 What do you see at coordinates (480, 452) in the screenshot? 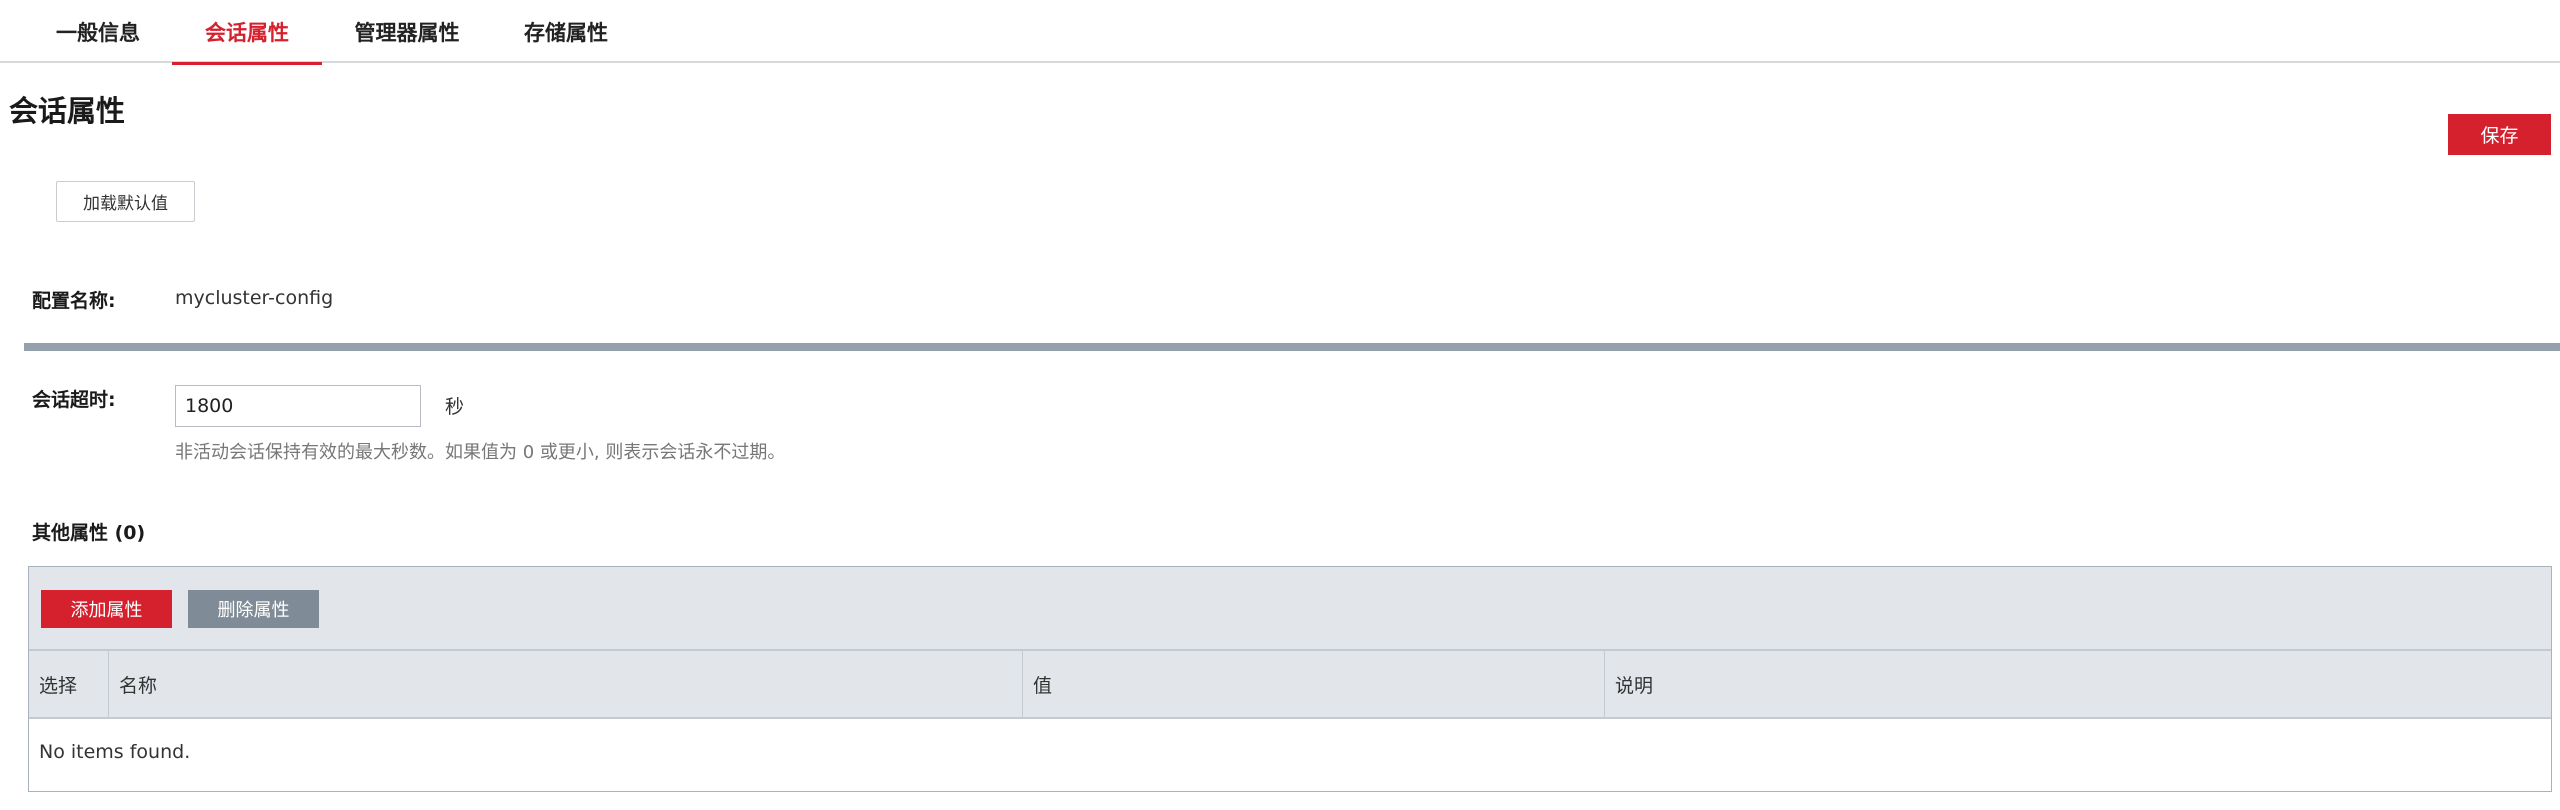
I see `session-timeout-hint: 非活动会话保持有效的最大秒数。如果值为 0 或更小, 则表示会话永不过期。` at bounding box center [480, 452].